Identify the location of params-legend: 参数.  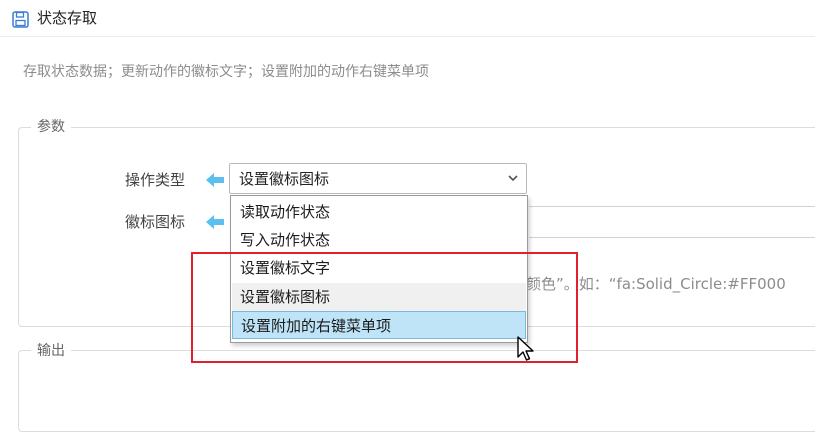
(51, 127).